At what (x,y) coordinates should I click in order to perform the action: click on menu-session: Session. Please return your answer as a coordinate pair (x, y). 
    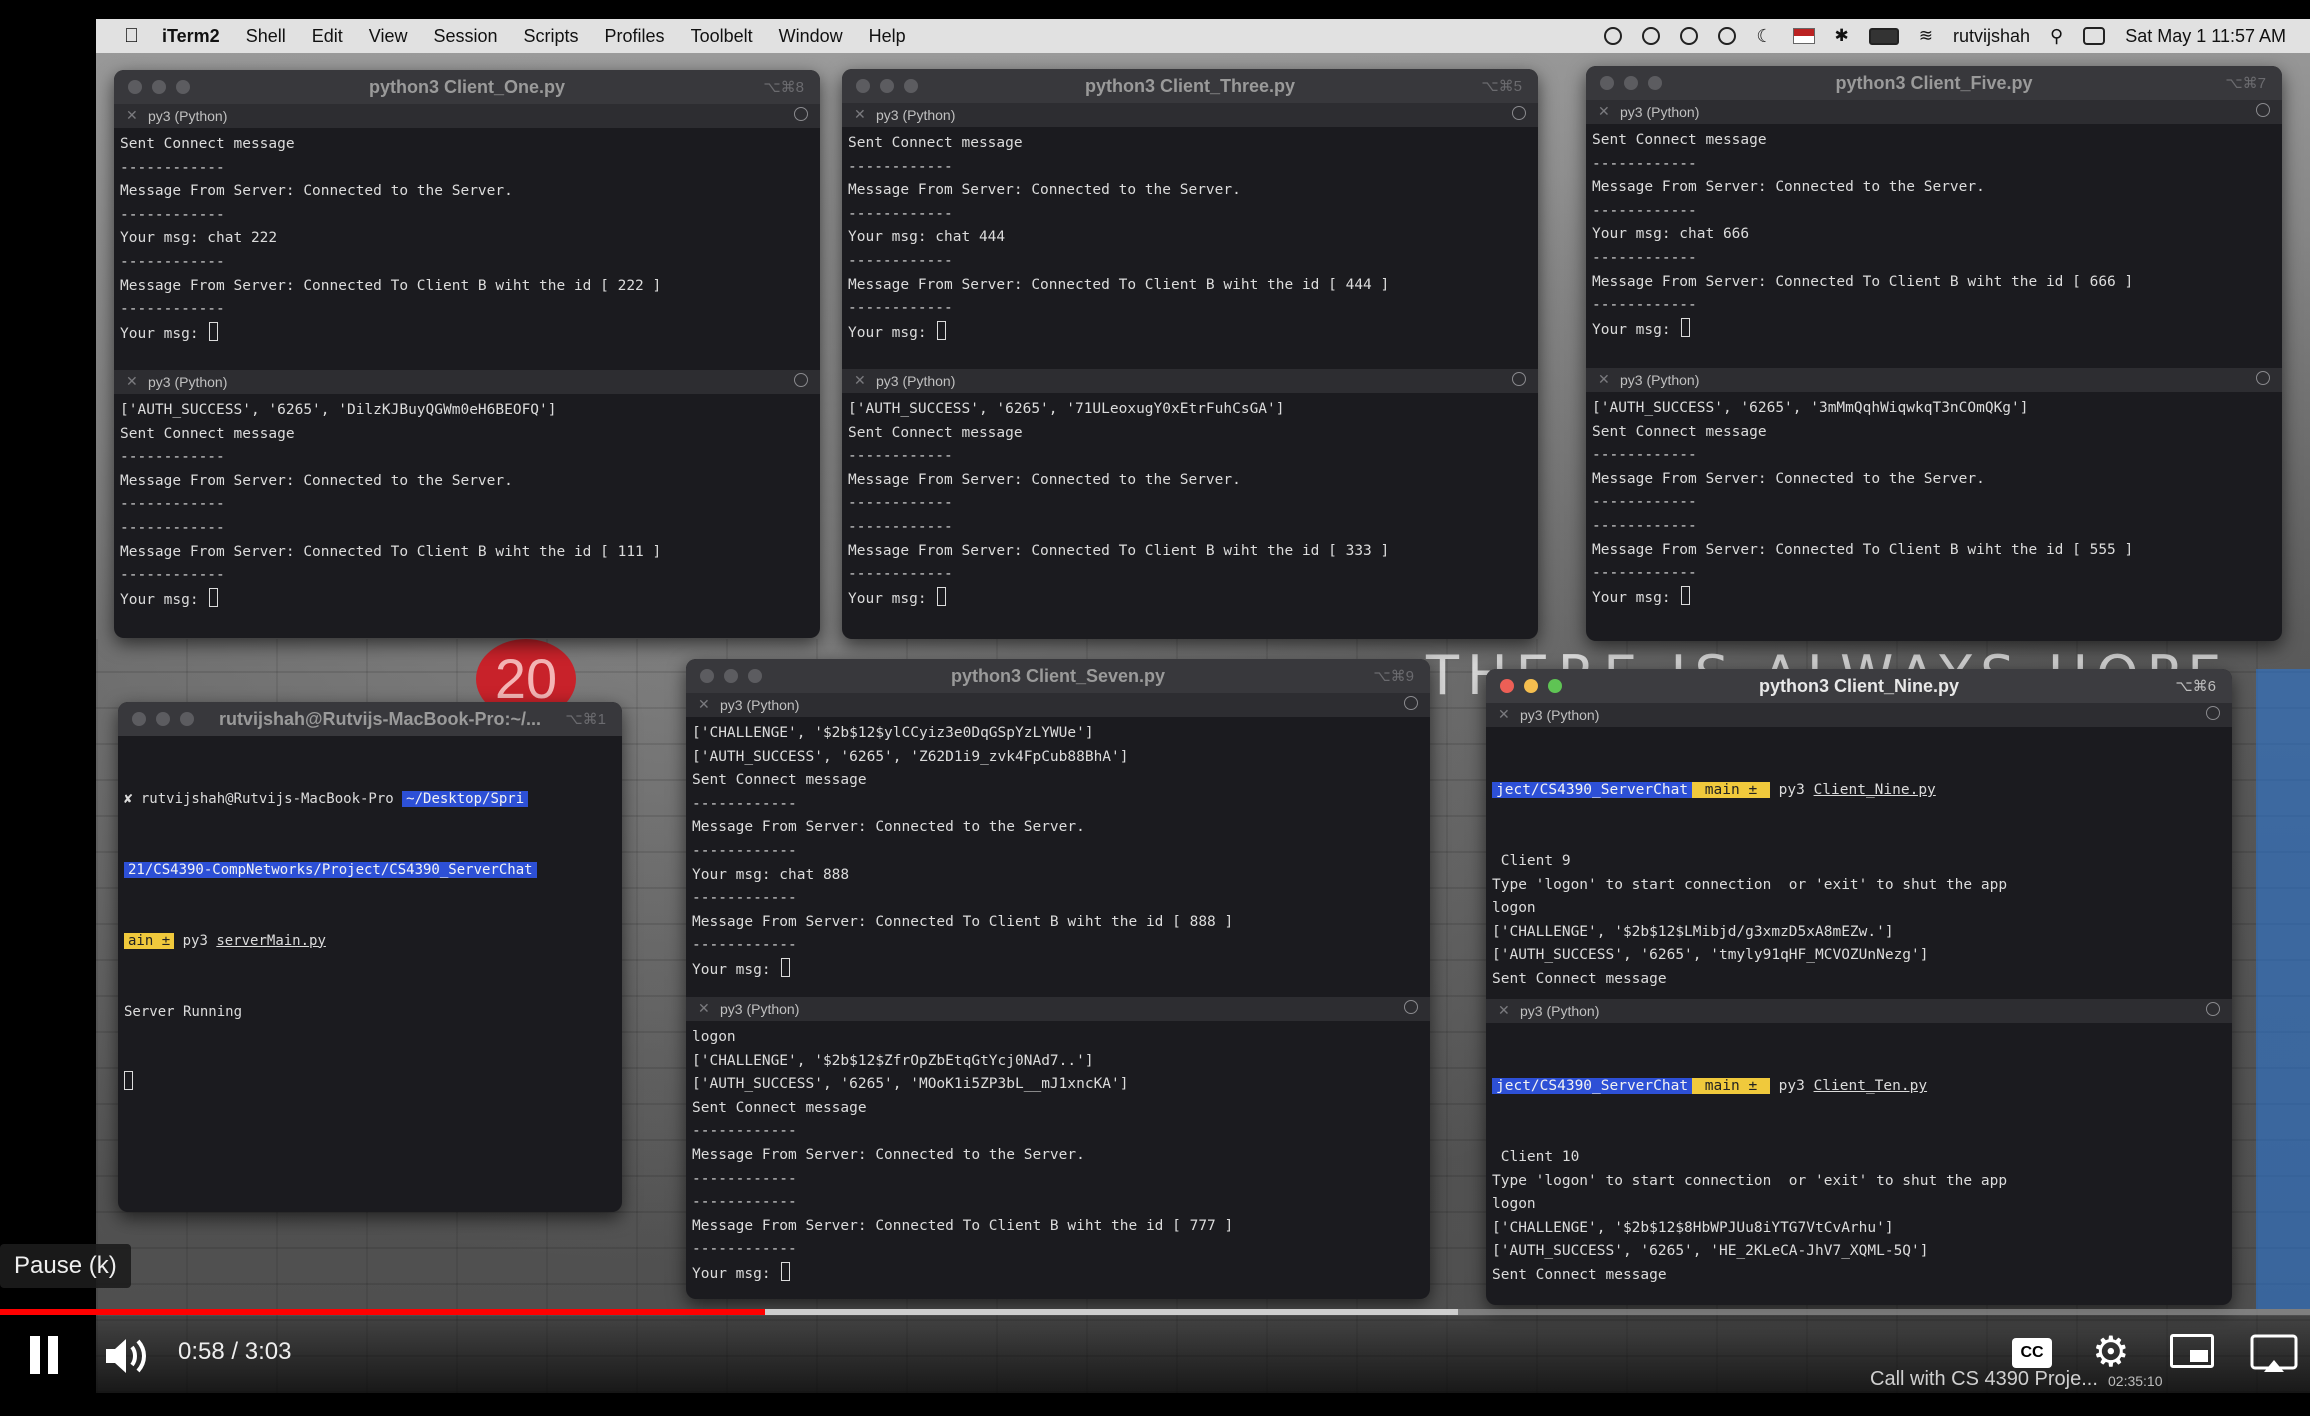
    Looking at the image, I should click on (465, 36).